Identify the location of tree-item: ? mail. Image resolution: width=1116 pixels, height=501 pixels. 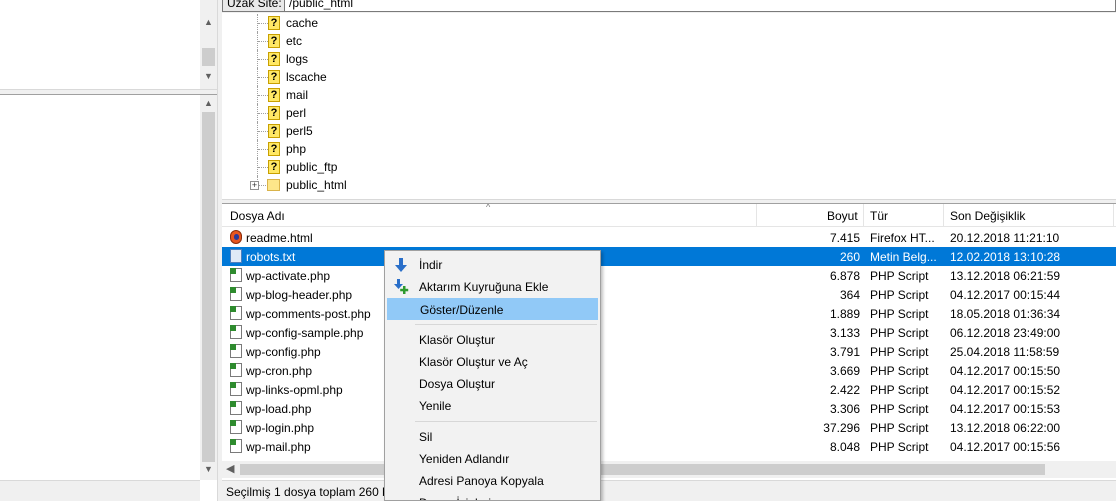
(372, 95).